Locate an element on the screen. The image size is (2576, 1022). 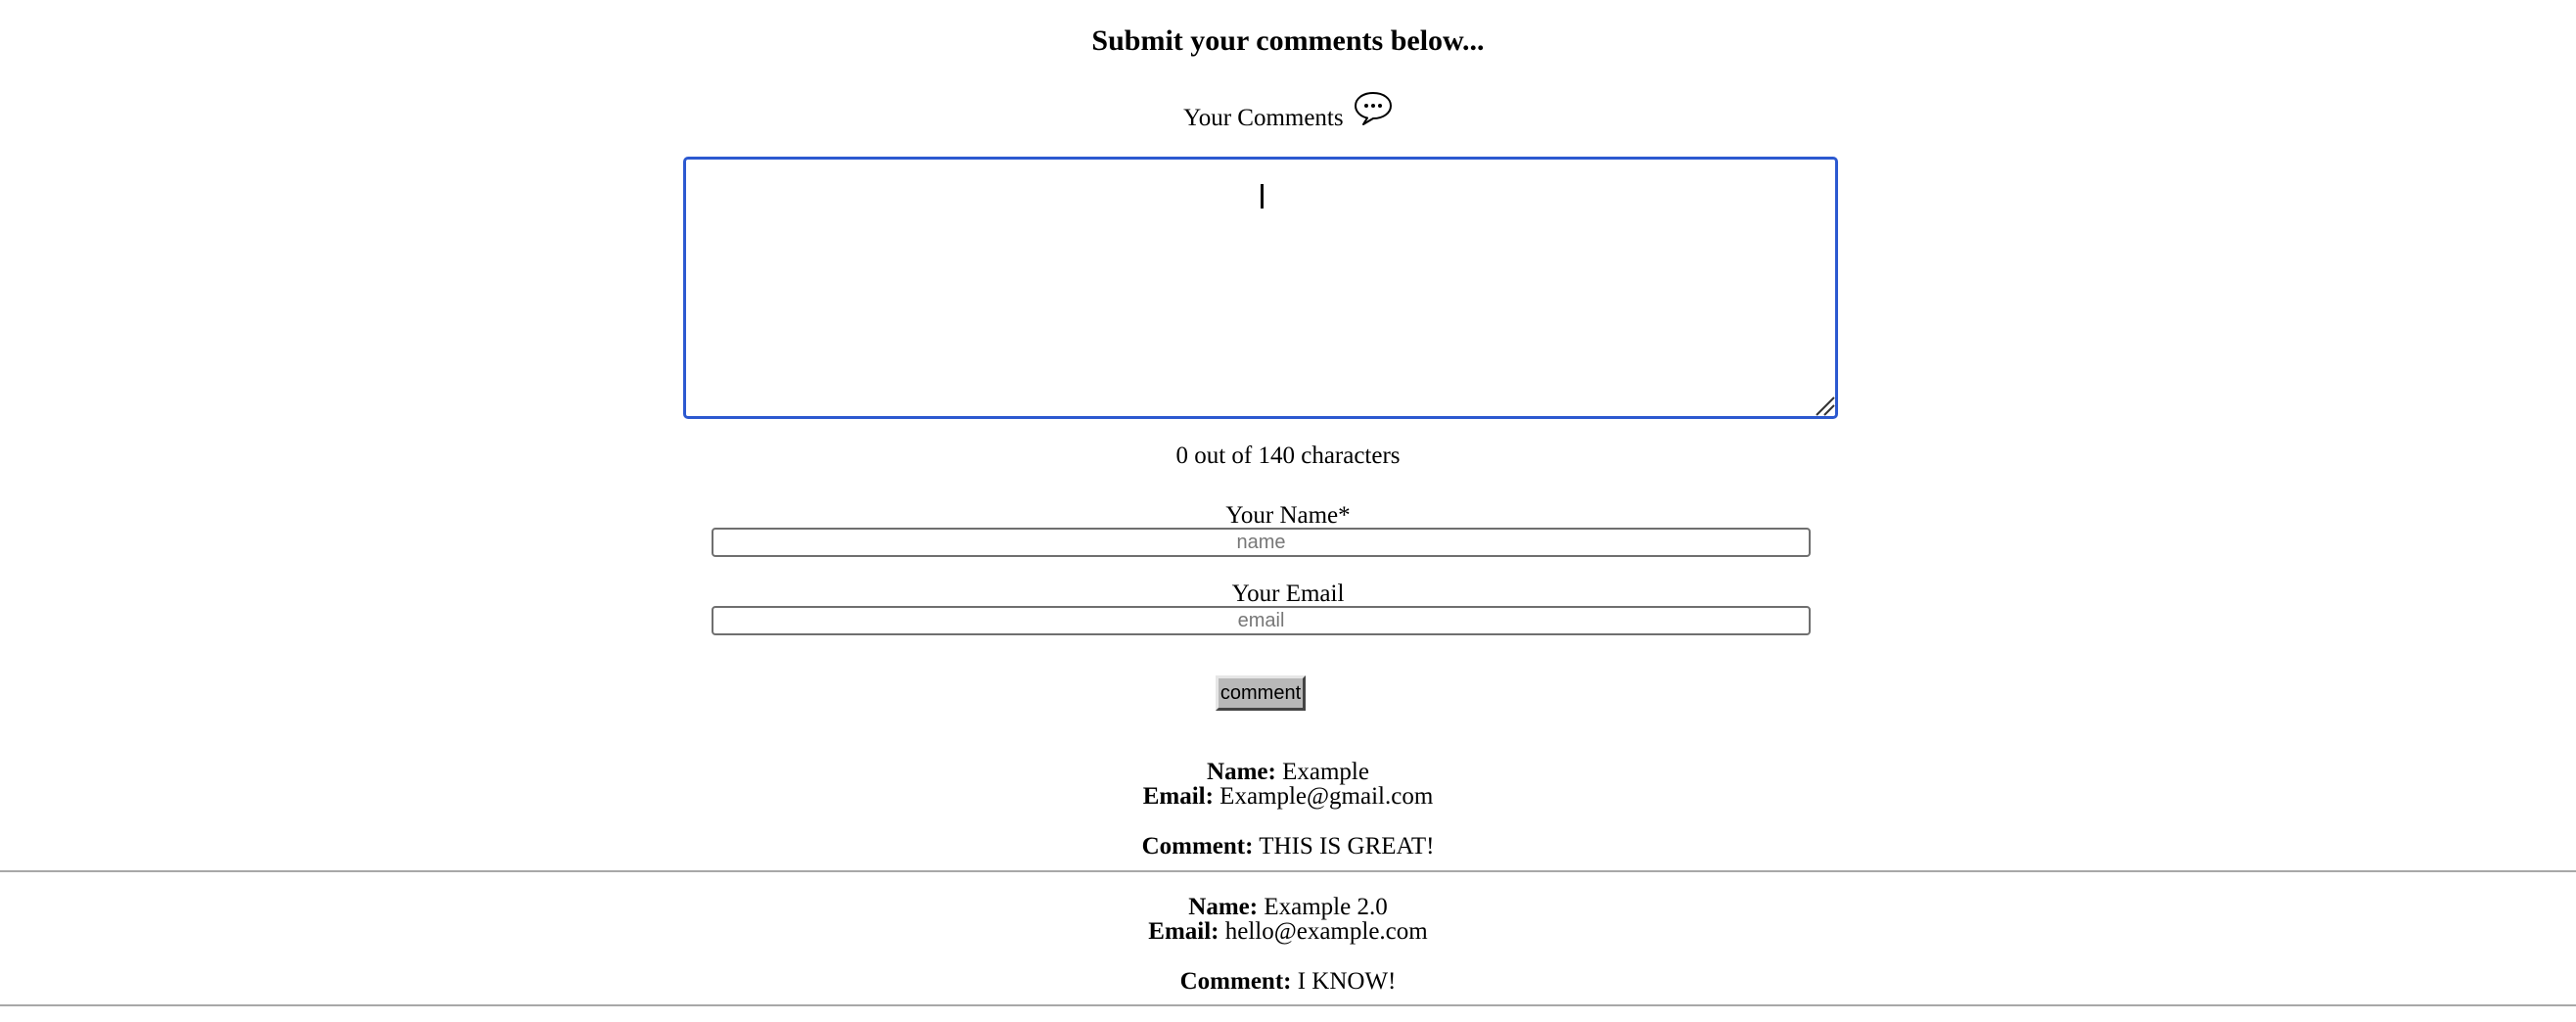
text-caret is located at coordinates (1263, 197).